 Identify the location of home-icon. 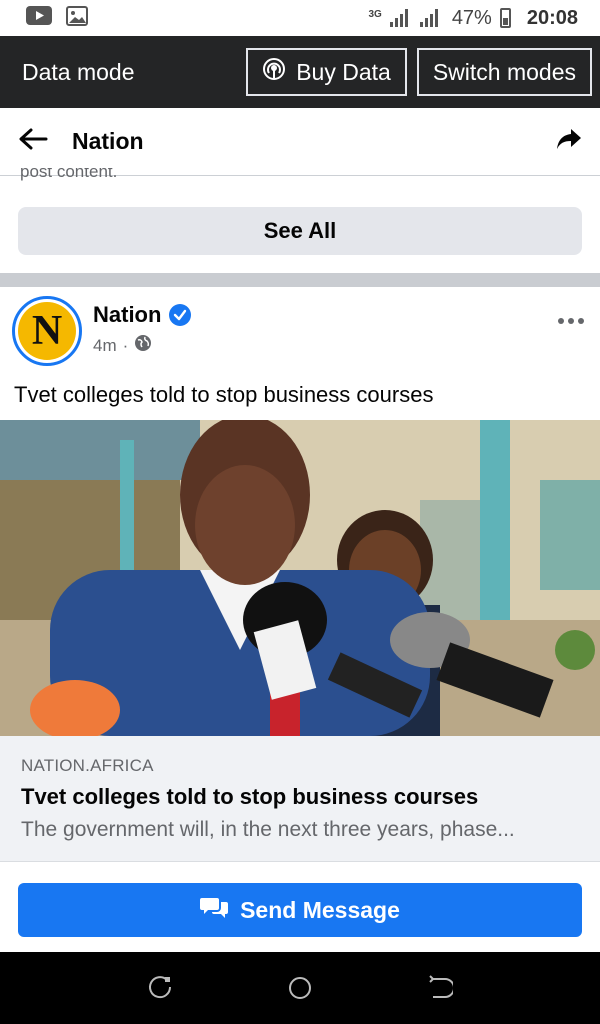
(300, 988).